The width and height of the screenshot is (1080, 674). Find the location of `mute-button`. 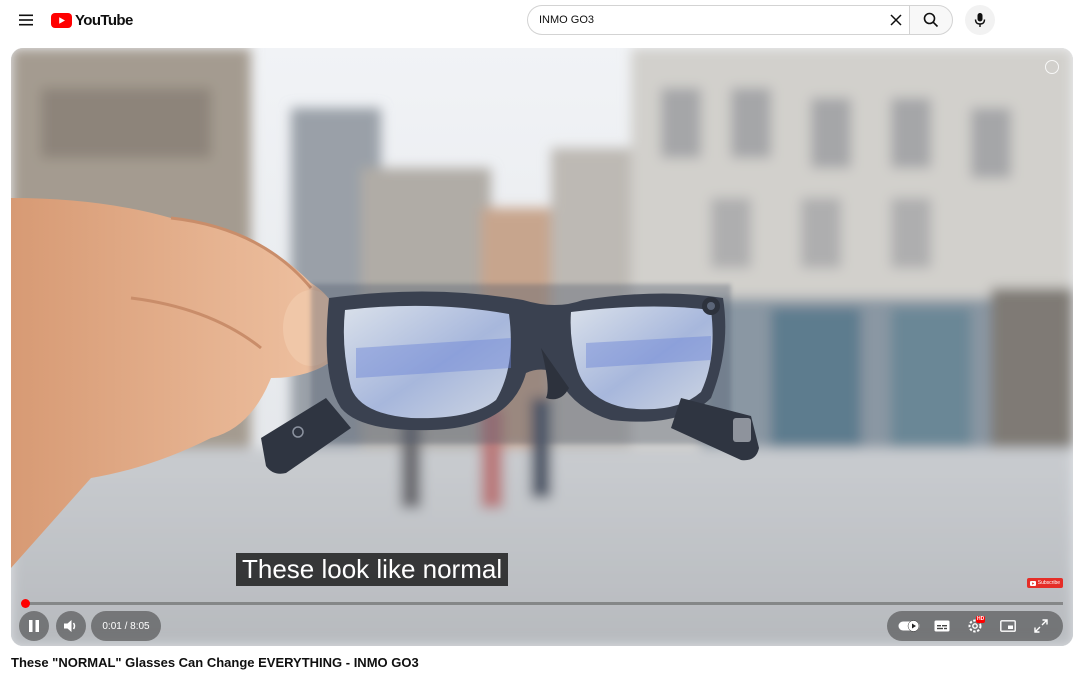

mute-button is located at coordinates (71, 626).